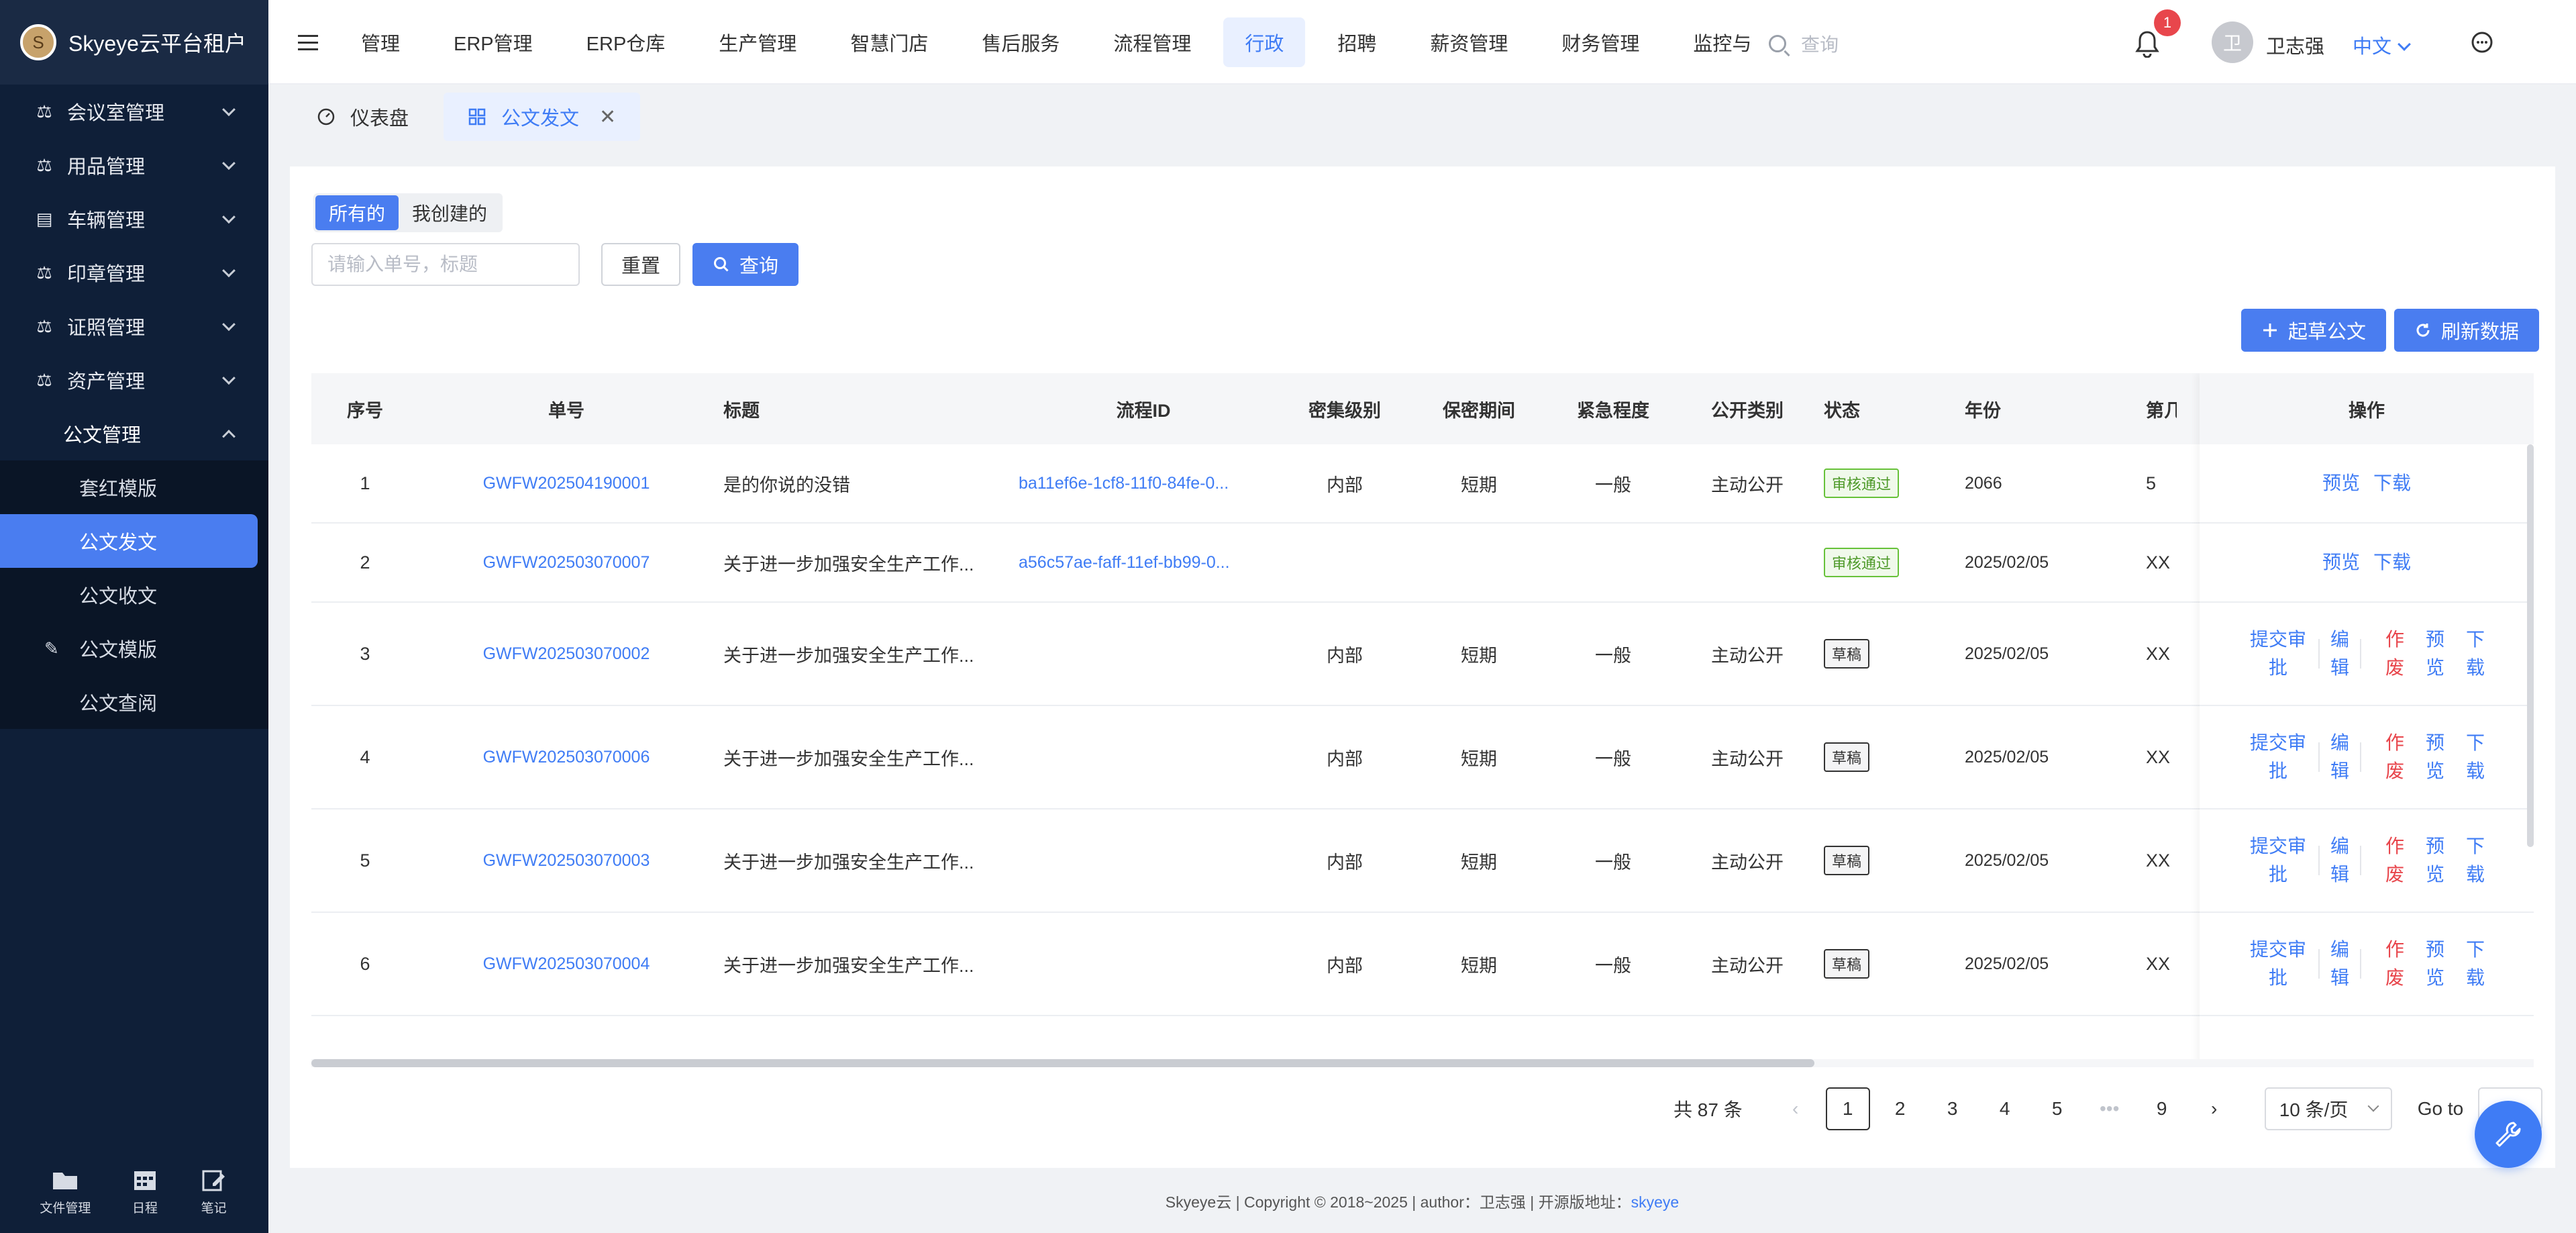 The width and height of the screenshot is (2576, 1233). I want to click on sidebar-item: ▤ 车辆管理, so click(134, 219).